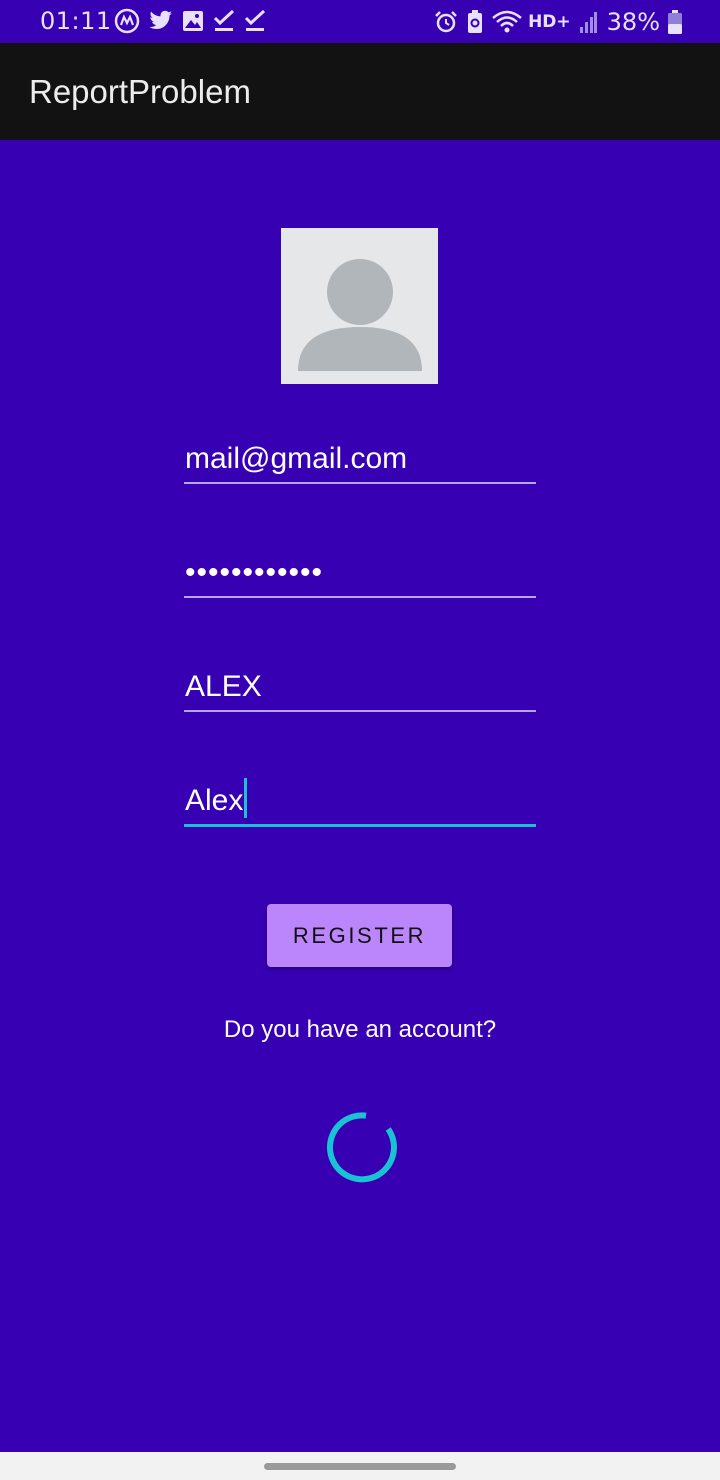 Image resolution: width=720 pixels, height=1480 pixels. What do you see at coordinates (360, 570) in the screenshot?
I see `password-field: ••••••••••••` at bounding box center [360, 570].